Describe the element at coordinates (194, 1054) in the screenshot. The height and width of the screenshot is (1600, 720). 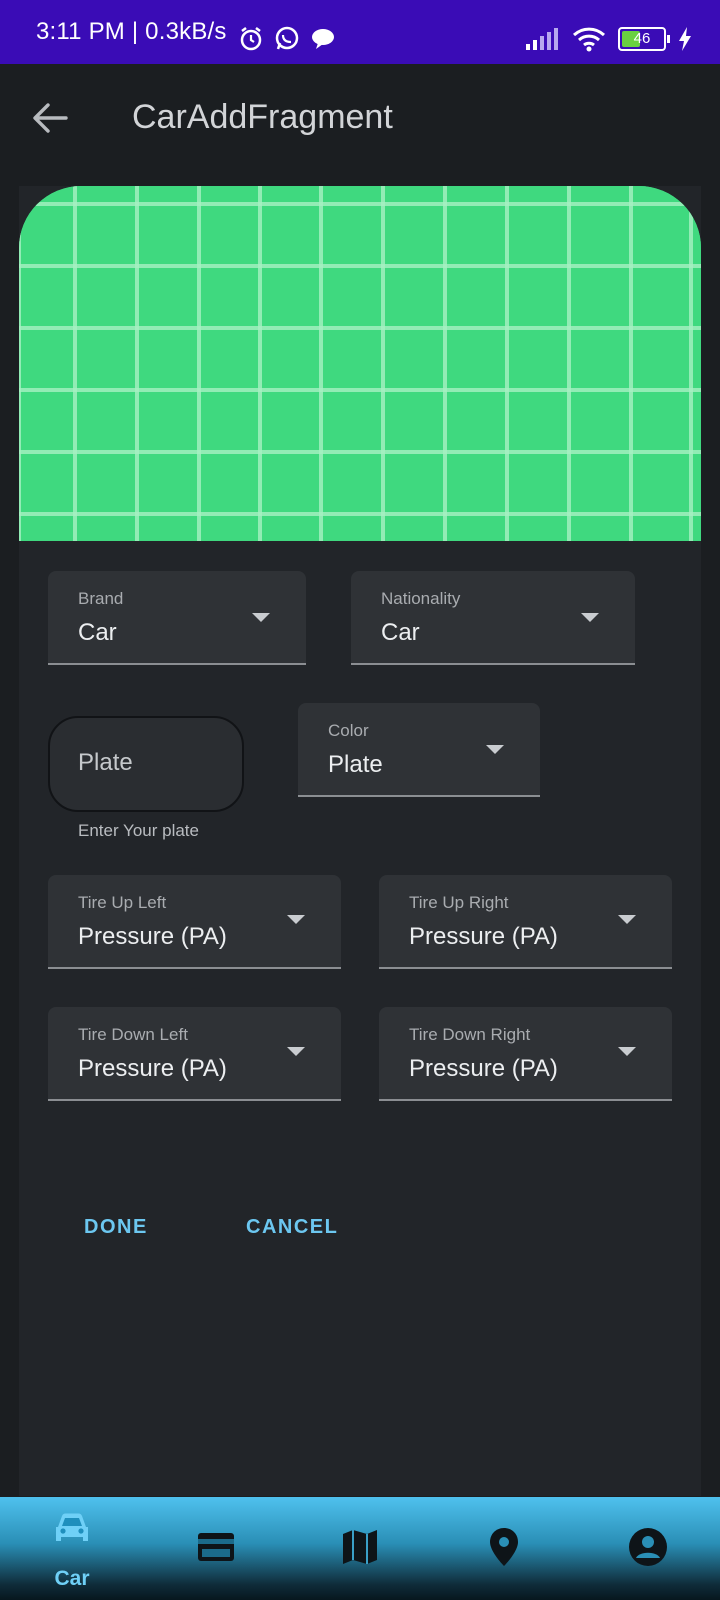
I see `tire-down-left-dropdown: Tire Down Left Pressure (PA)` at that location.